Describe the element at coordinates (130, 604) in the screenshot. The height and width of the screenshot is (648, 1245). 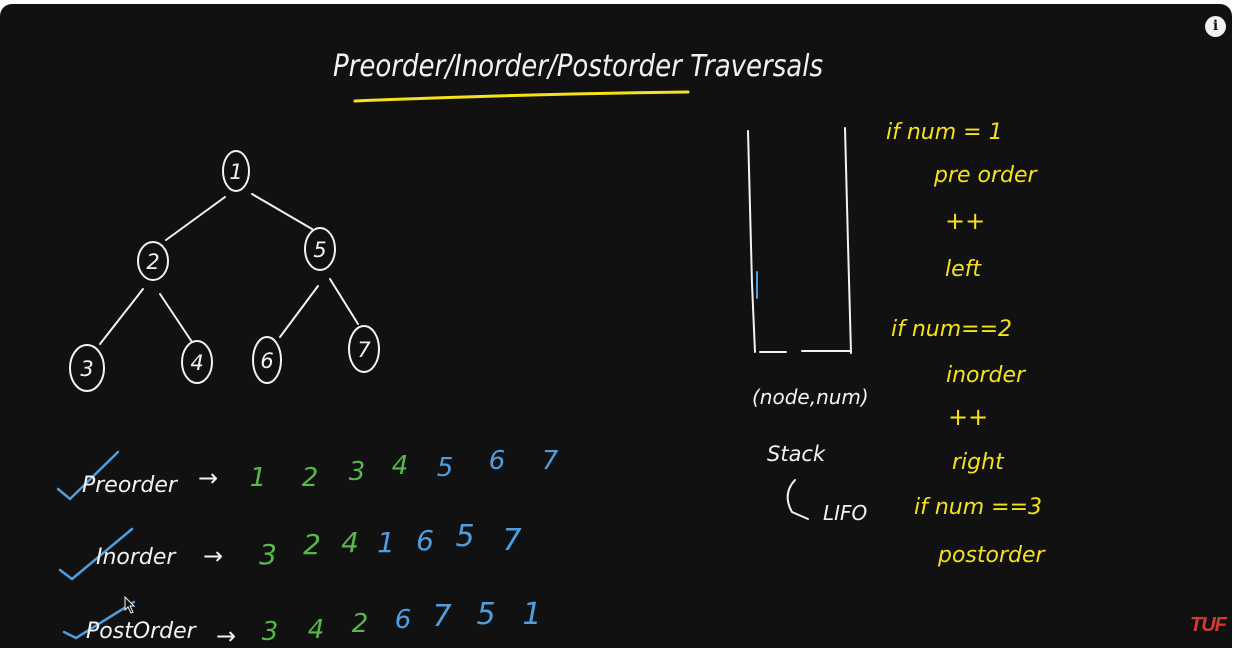
I see `cursor-icon` at that location.